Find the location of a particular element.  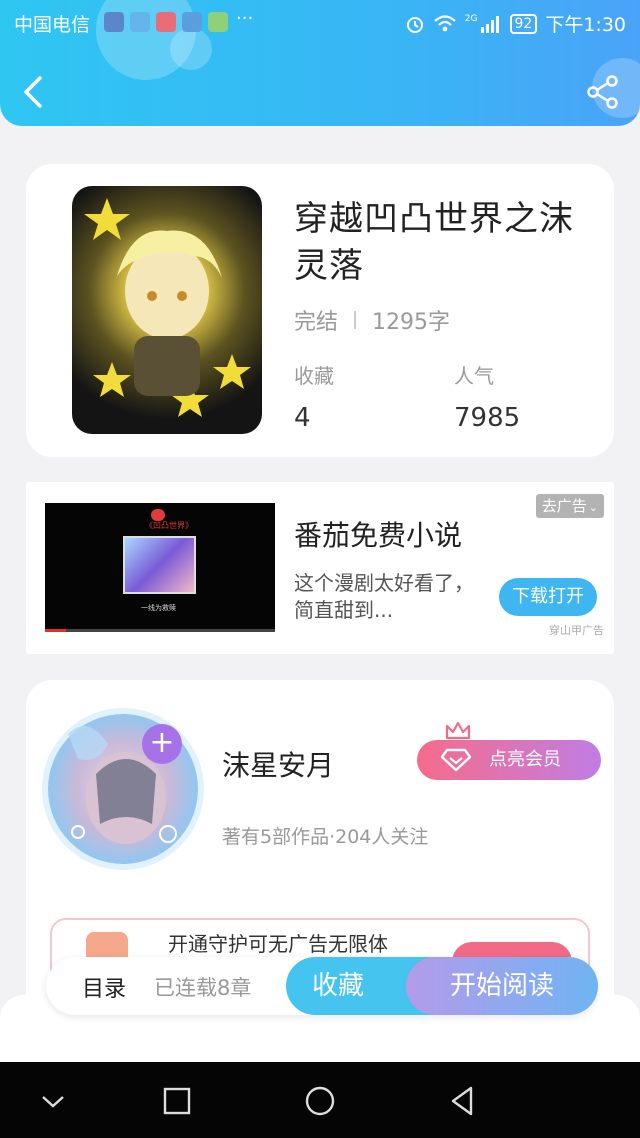

ad-video-subtitle: 一线为救赎 is located at coordinates (158, 608).